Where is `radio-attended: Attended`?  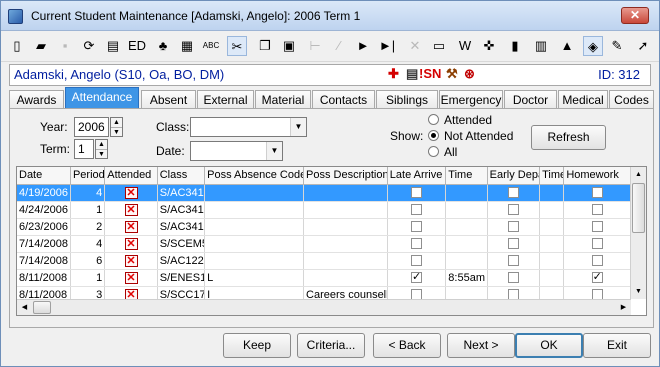
radio-attended: Attended is located at coordinates (460, 120).